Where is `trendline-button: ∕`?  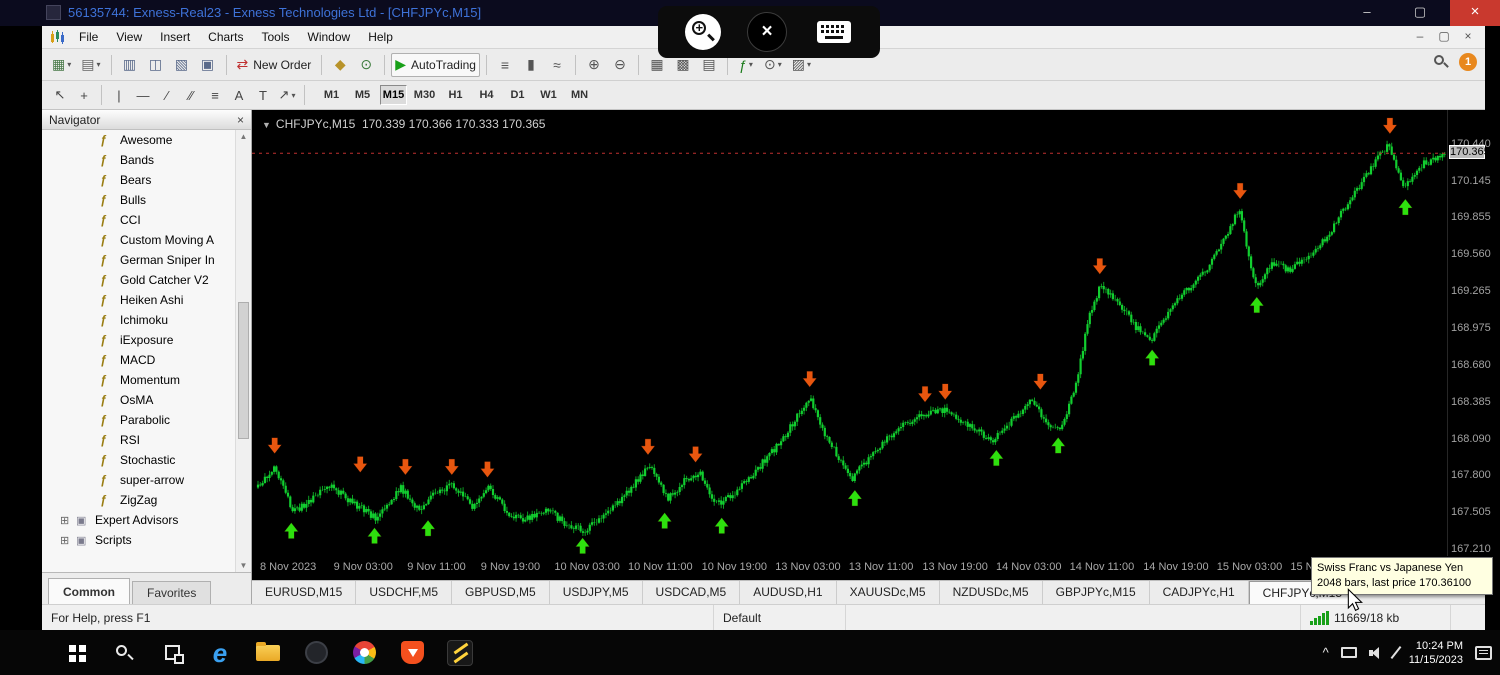
trendline-button: ∕ is located at coordinates (167, 95).